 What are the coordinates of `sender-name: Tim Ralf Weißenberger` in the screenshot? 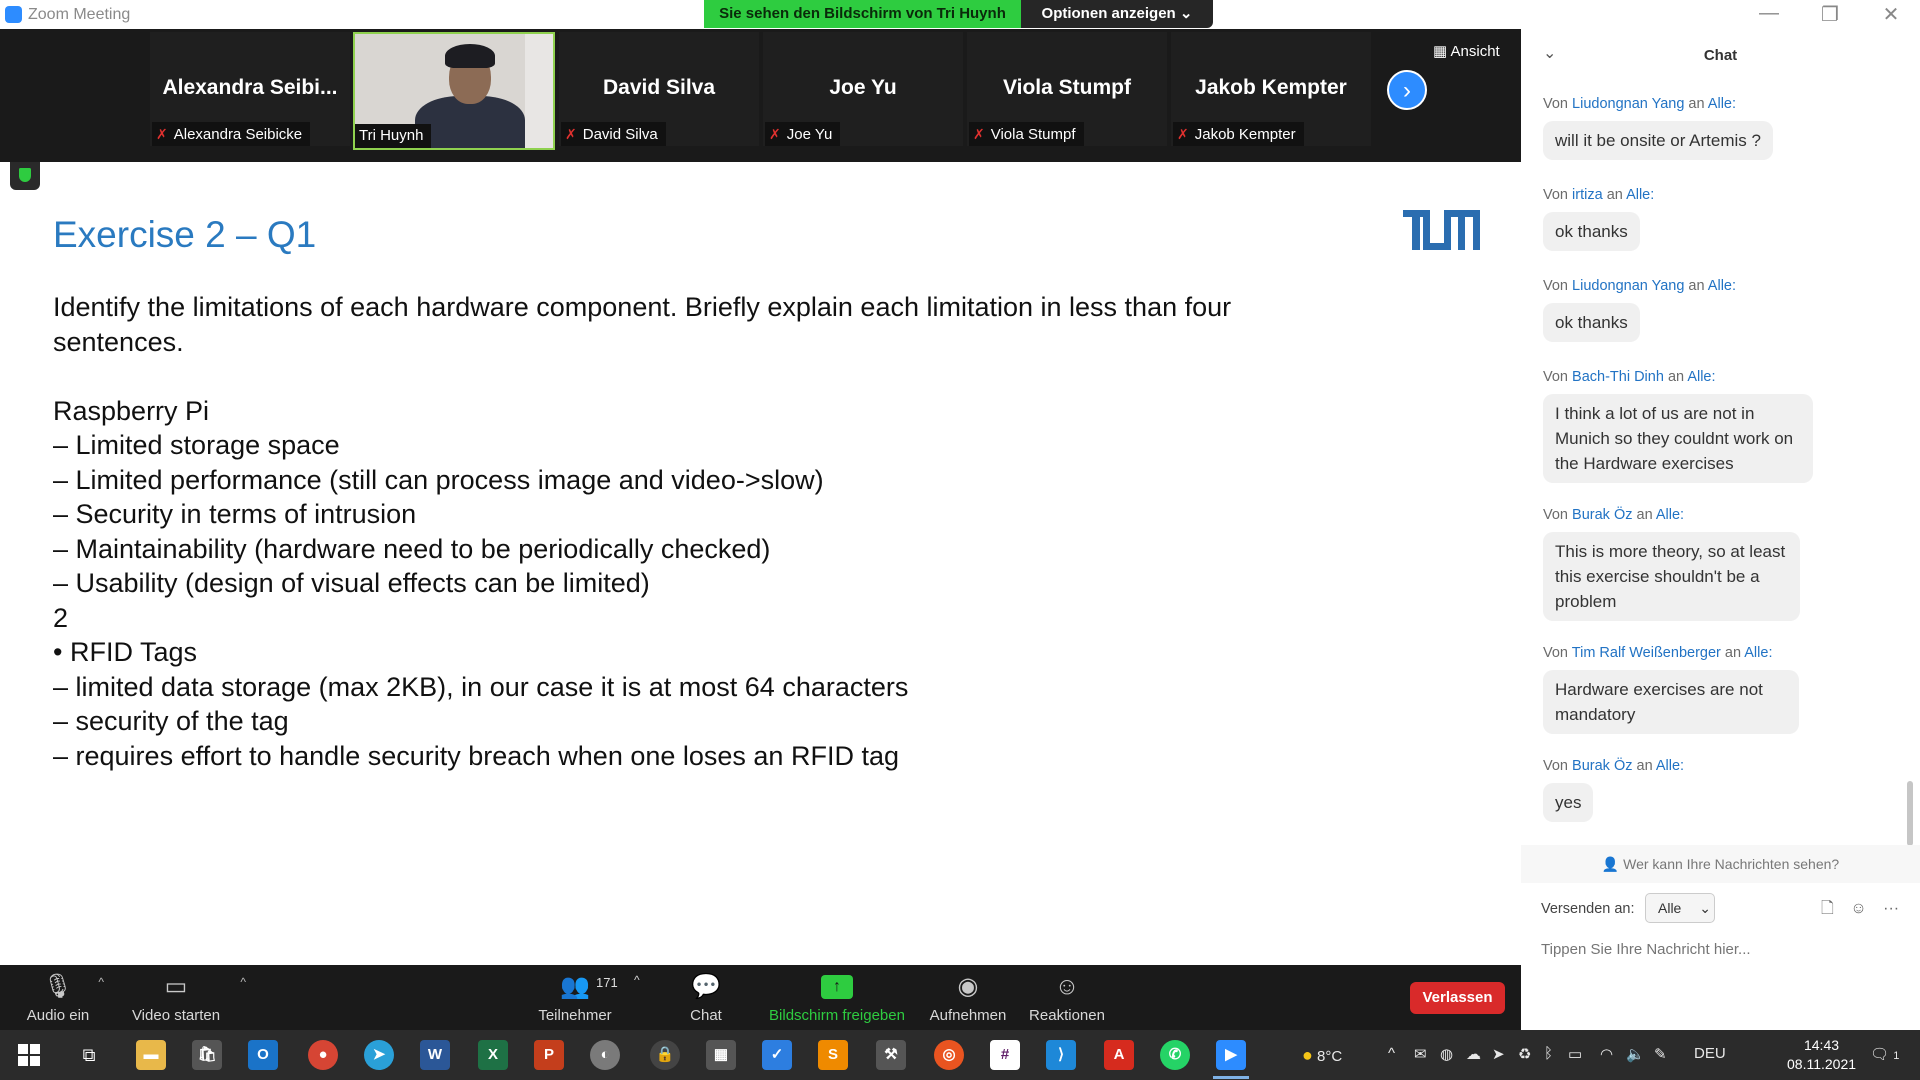 It's located at (1646, 653).